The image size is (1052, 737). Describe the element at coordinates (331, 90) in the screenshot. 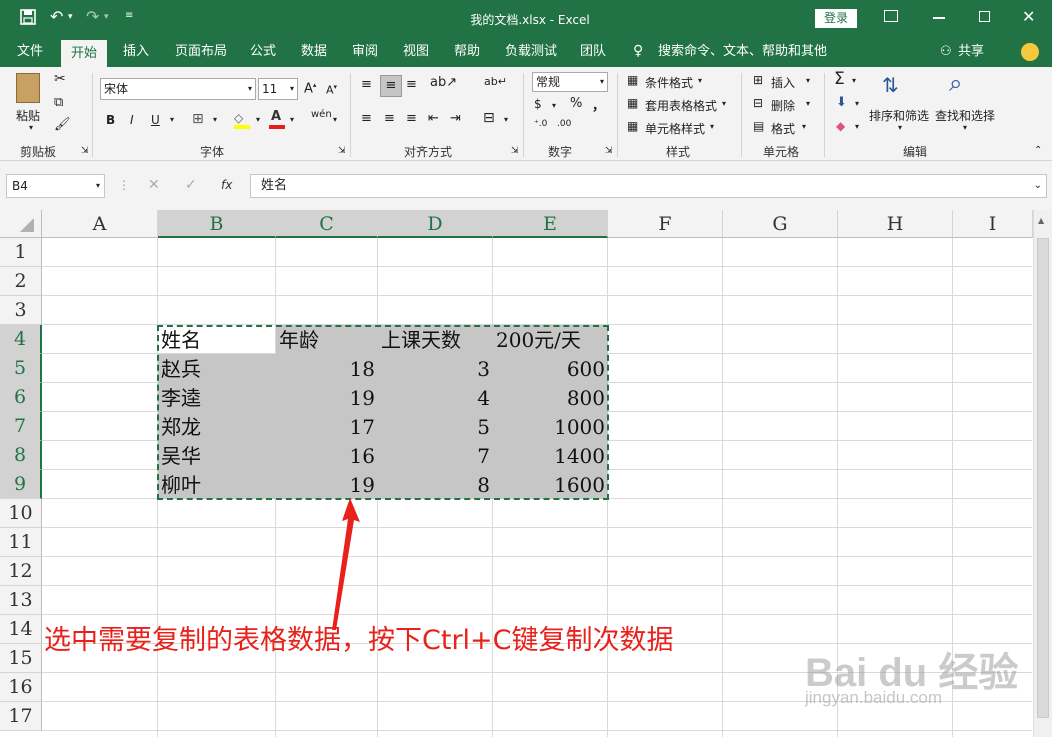

I see `decrease-font-icon: A▾` at that location.